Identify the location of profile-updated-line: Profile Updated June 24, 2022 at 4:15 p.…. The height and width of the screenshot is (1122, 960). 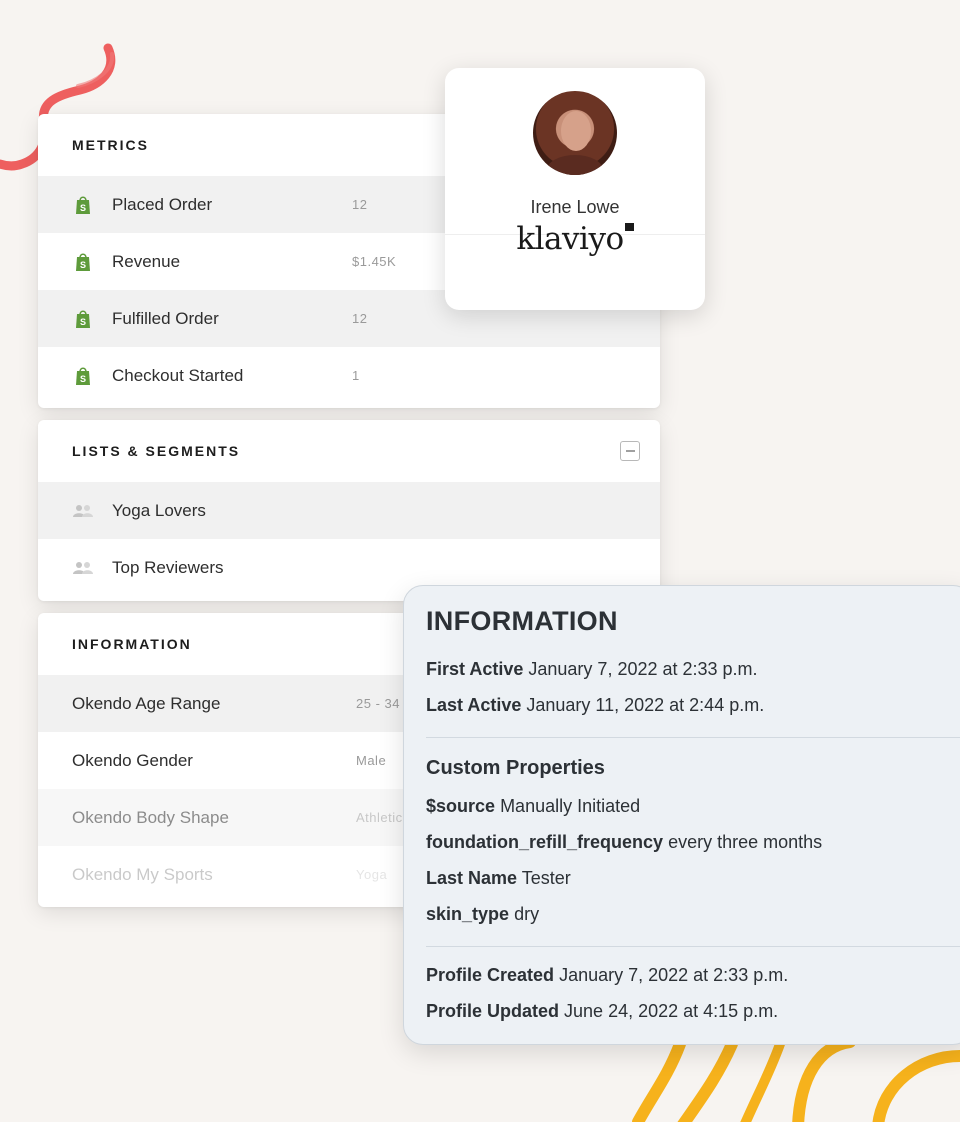
(602, 1011).